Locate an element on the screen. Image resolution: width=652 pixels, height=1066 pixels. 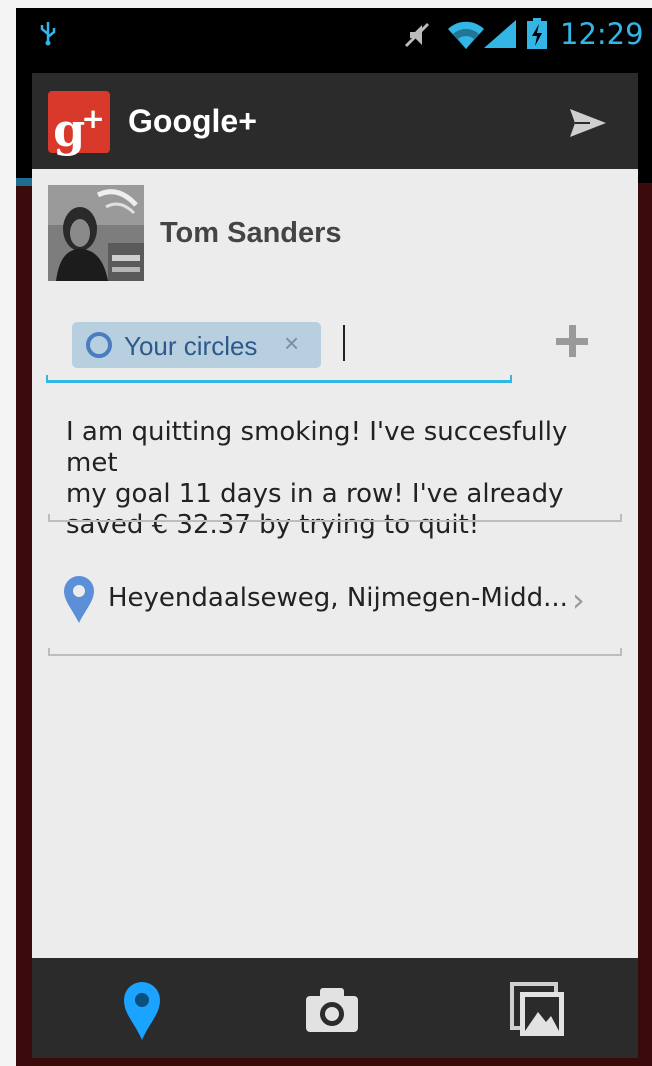
signal-icon is located at coordinates (500, 34).